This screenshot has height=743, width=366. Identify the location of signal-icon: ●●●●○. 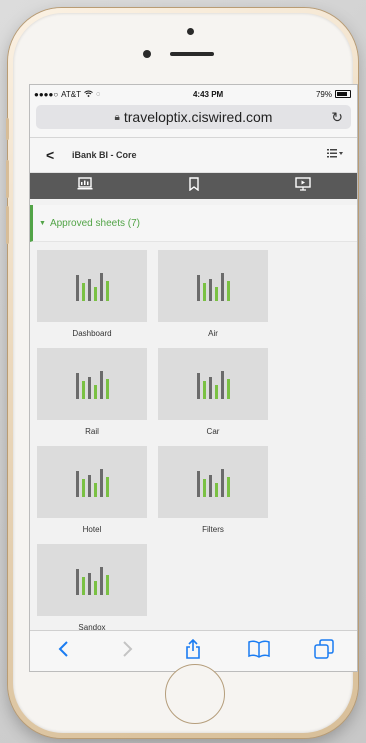
(46, 94).